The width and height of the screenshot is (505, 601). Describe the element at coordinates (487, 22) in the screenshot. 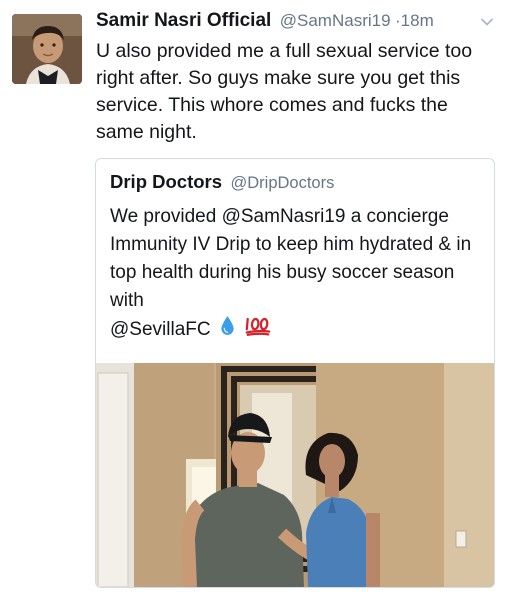

I see `chevron-down-icon` at that location.